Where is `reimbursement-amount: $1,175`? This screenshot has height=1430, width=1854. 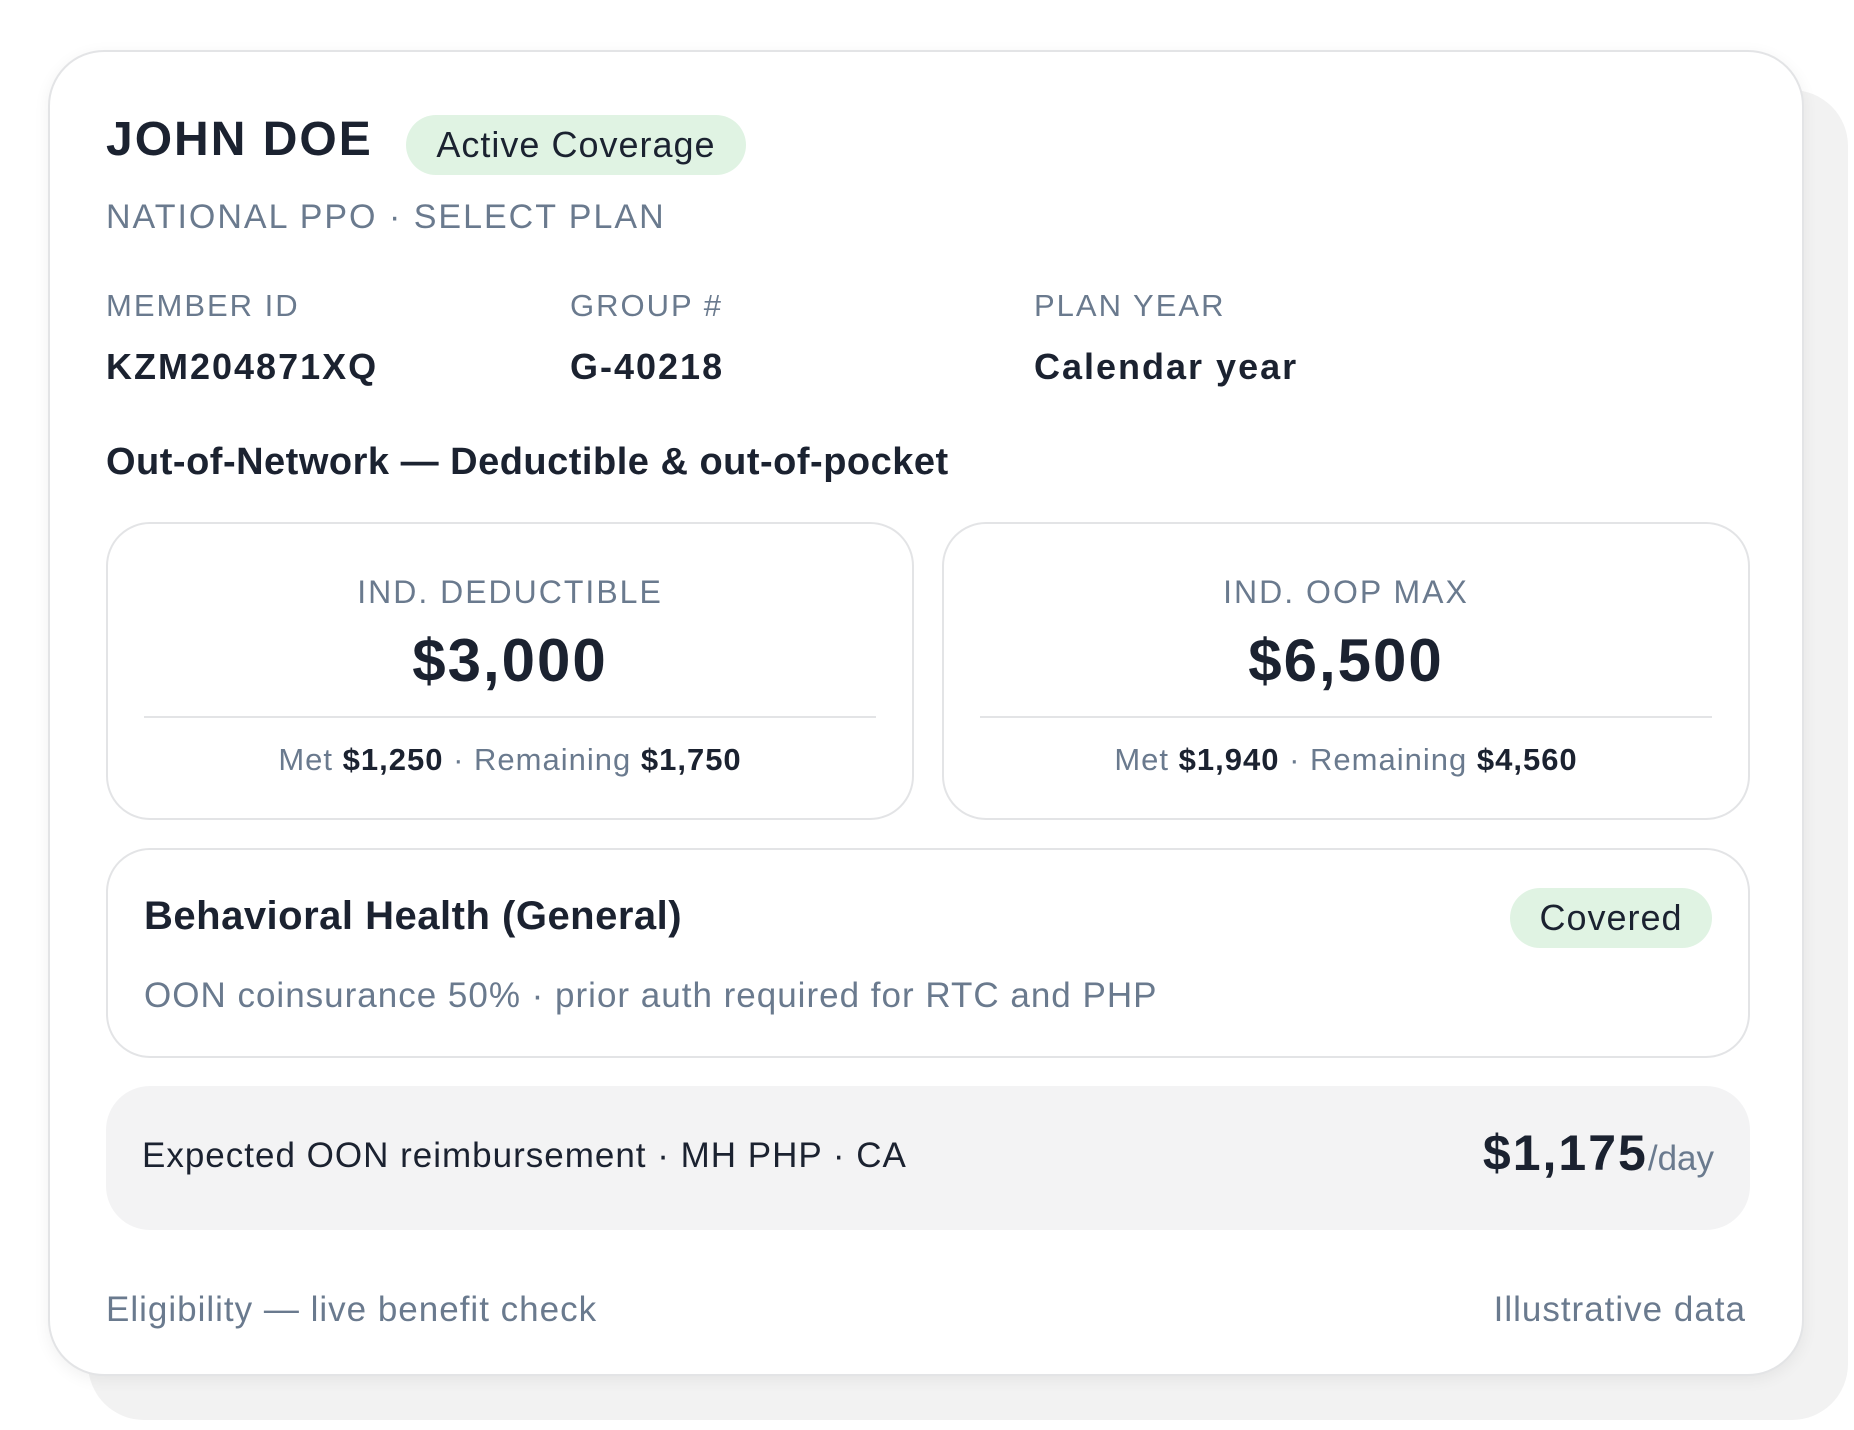
reimbursement-amount: $1,175 is located at coordinates (1565, 1153).